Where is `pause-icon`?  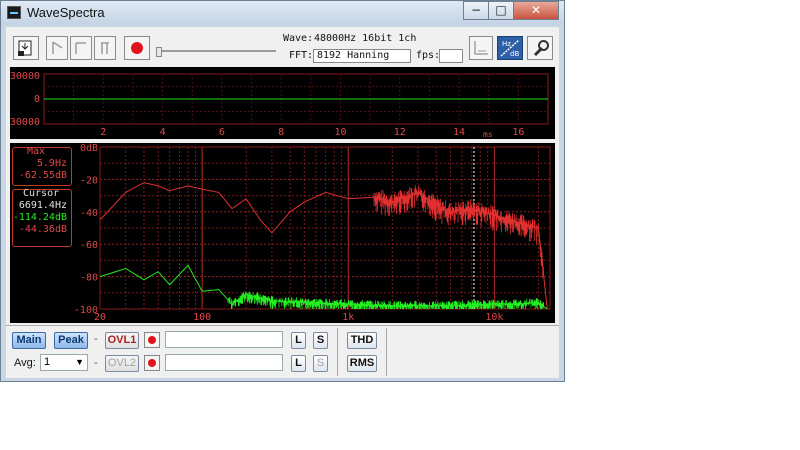 pause-icon is located at coordinates (105, 48).